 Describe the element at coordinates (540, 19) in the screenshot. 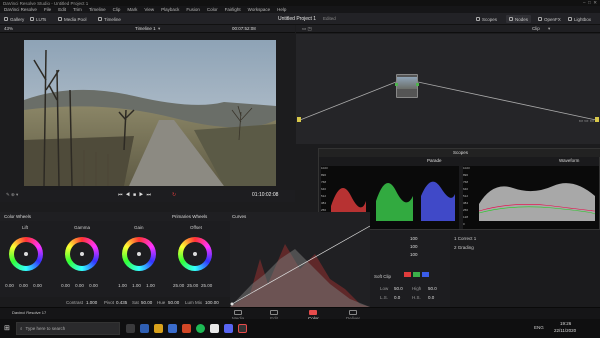

I see `openfx-icon` at that location.